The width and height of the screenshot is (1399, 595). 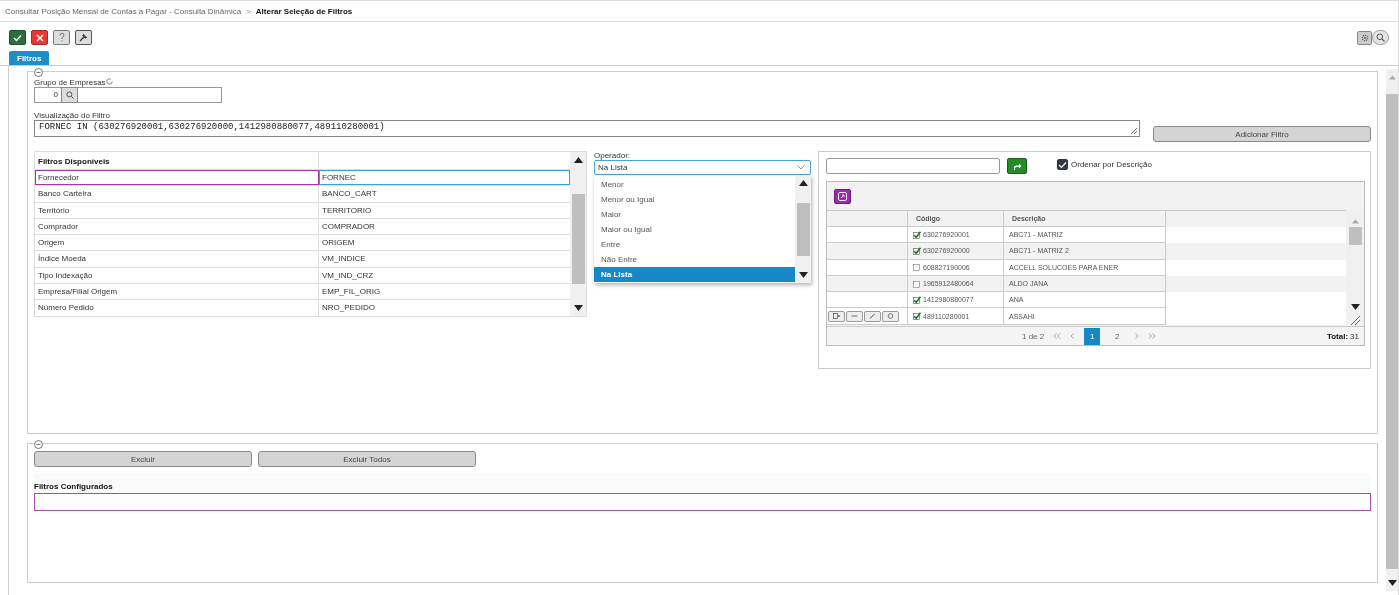 What do you see at coordinates (177, 178) in the screenshot?
I see `table-cell: Fornecedor` at bounding box center [177, 178].